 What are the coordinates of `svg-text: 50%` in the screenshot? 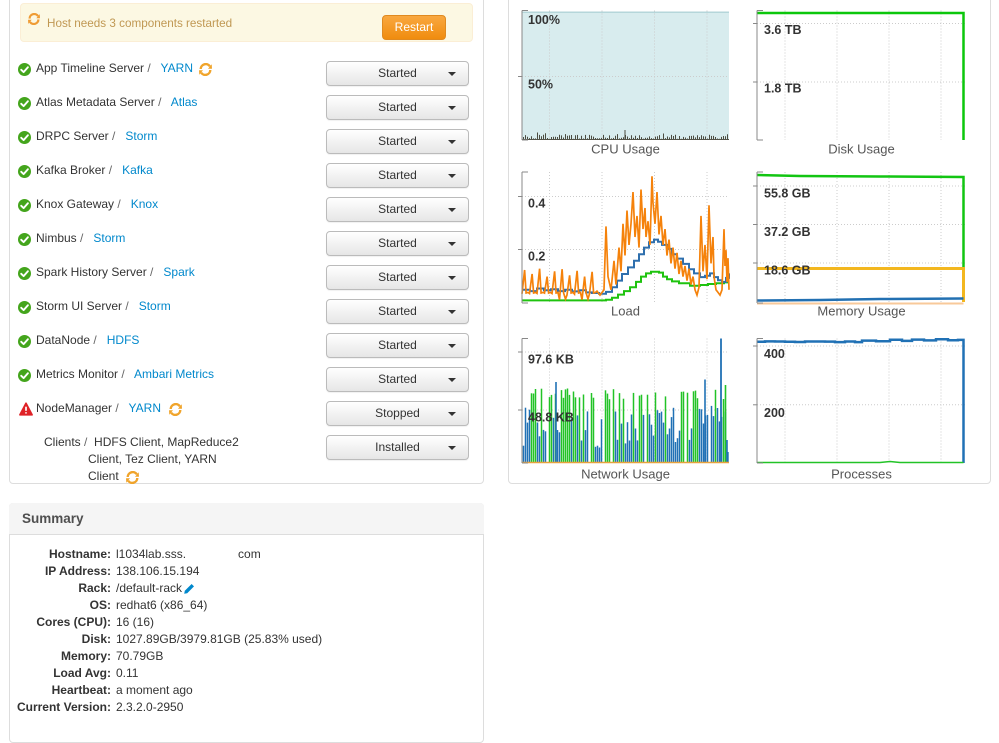 It's located at (540, 85).